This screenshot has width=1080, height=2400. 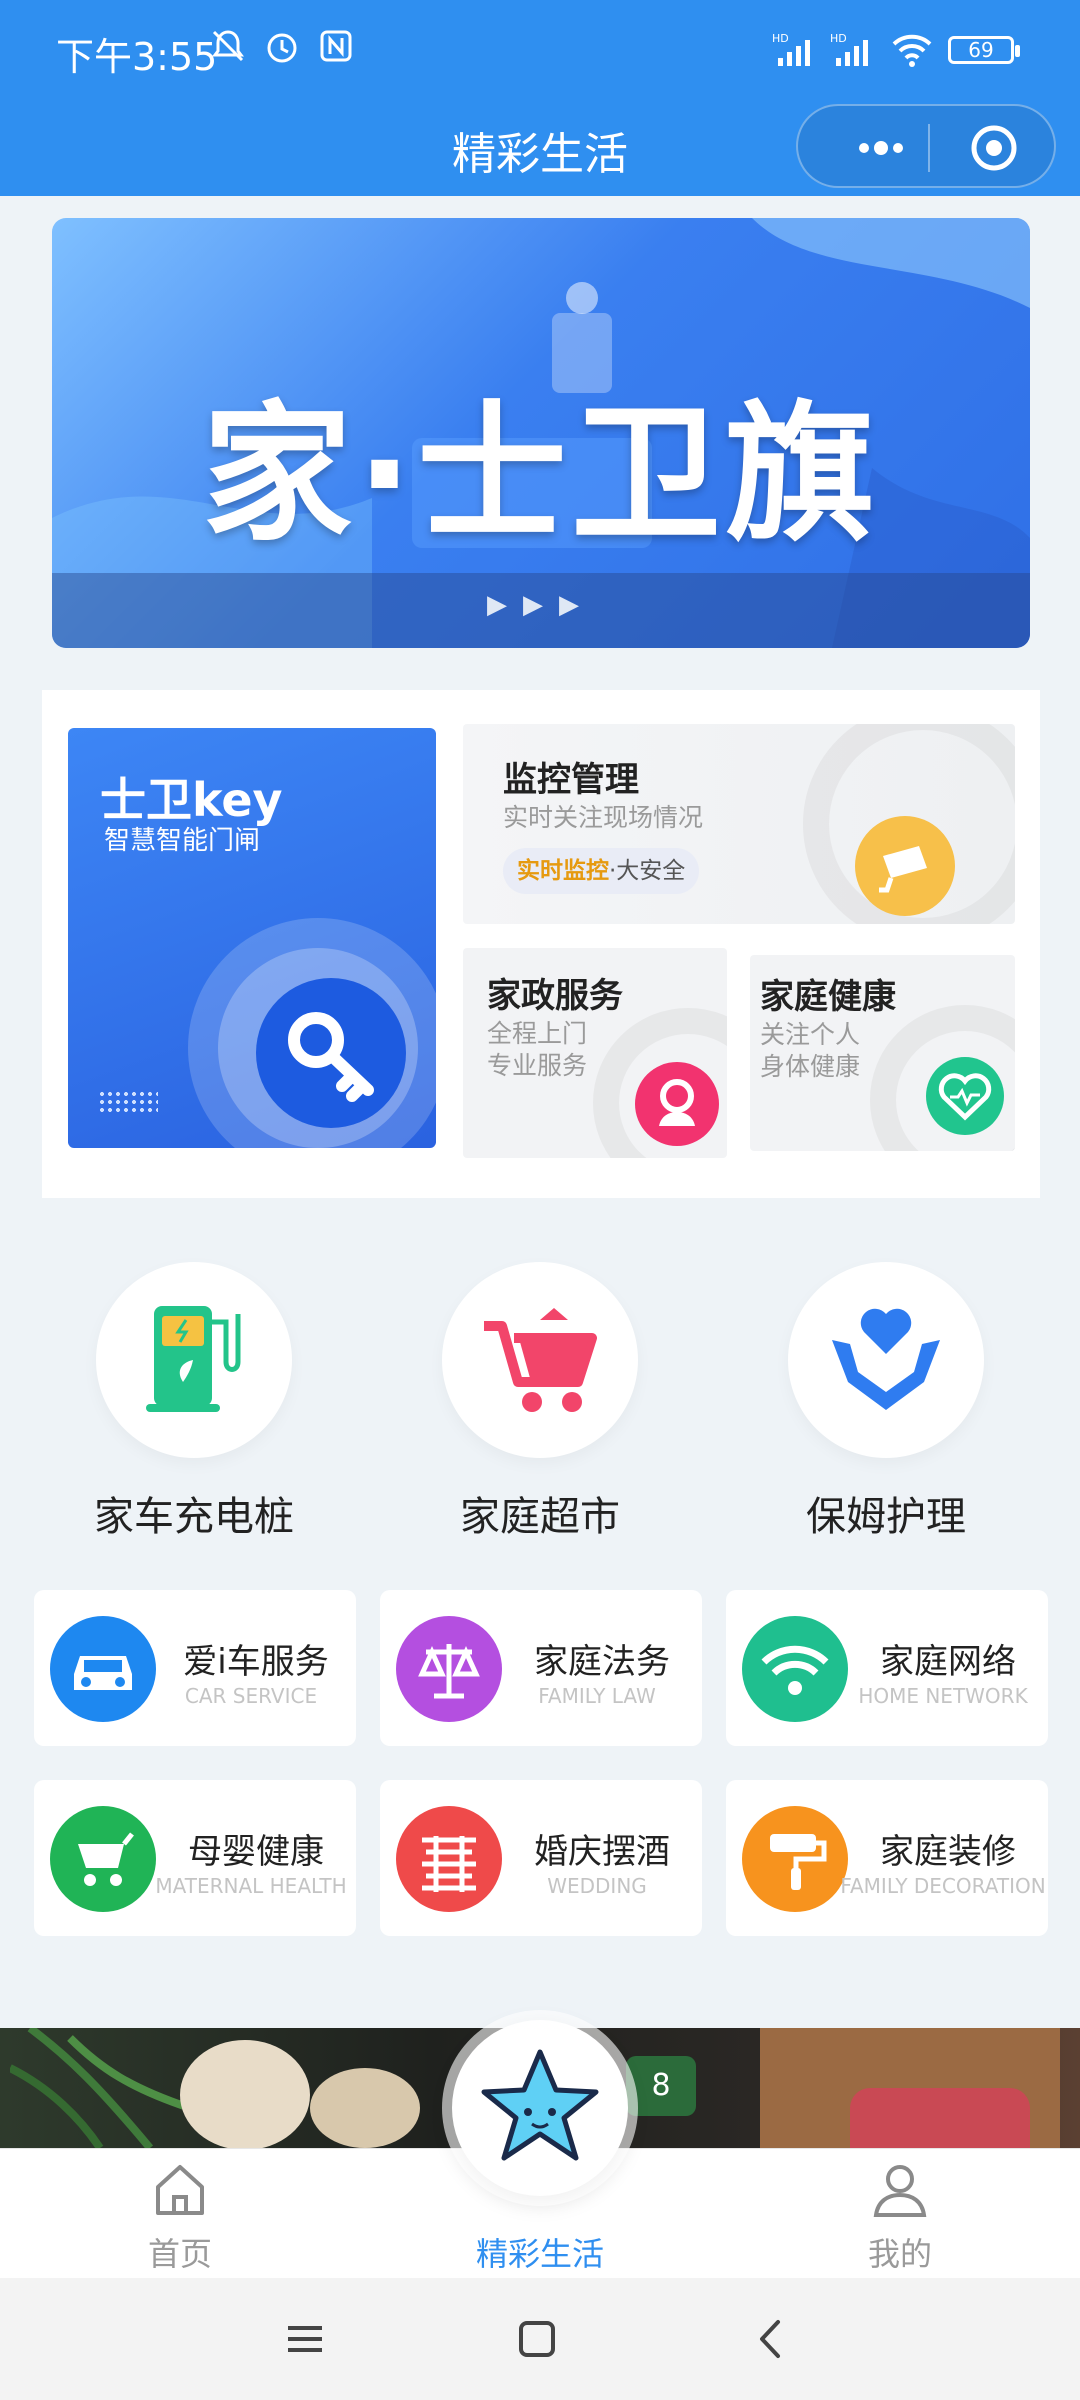 What do you see at coordinates (540, 50) in the screenshot?
I see `status-bar: 下午3:55 HD HD 69` at bounding box center [540, 50].